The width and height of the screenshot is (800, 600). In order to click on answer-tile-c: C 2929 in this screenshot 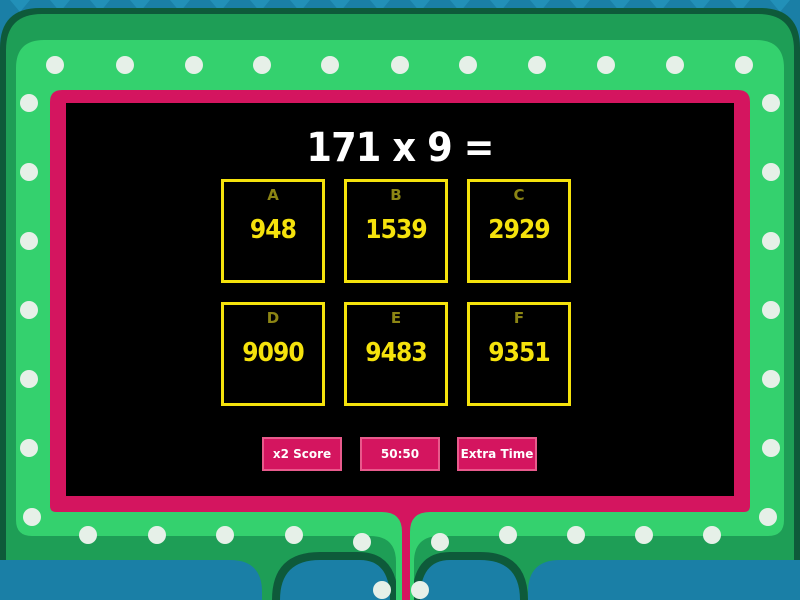, I will do `click(519, 231)`.